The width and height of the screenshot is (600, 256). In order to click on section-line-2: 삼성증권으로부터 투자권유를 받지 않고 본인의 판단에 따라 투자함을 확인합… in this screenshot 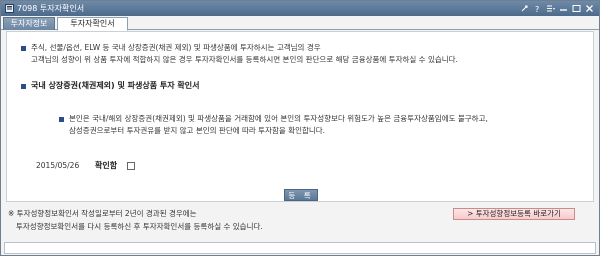, I will do `click(197, 130)`.